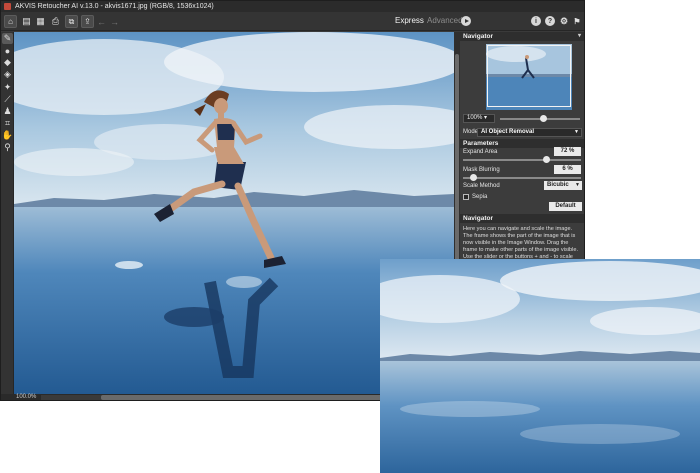 Image resolution: width=700 pixels, height=473 pixels. What do you see at coordinates (26, 397) in the screenshot?
I see `zoom-status: 100.0%` at bounding box center [26, 397].